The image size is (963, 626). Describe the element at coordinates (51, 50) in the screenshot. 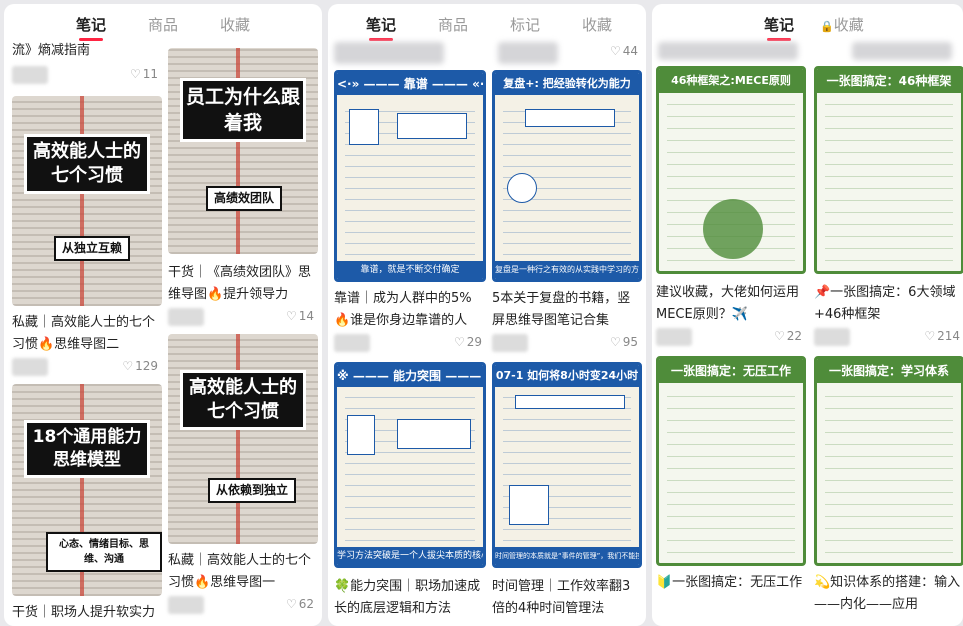

I see `note-title: 流》熵减指南` at that location.